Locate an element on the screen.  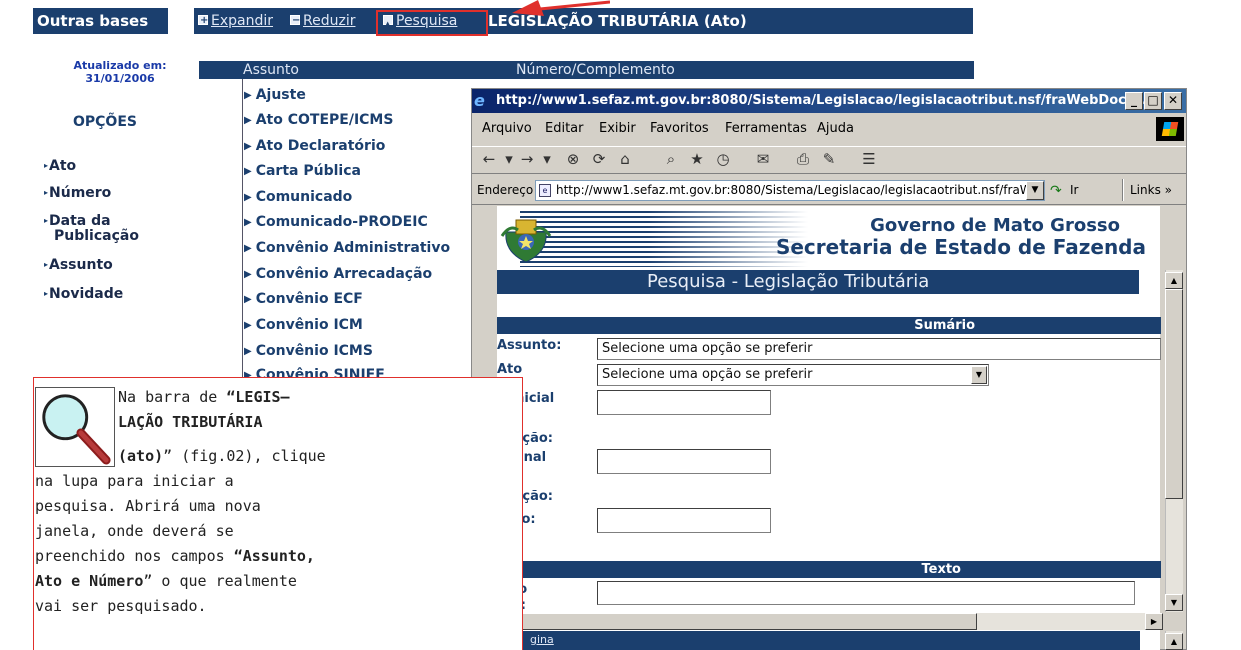
column-numero: Número/Complemento is located at coordinates (595, 70).